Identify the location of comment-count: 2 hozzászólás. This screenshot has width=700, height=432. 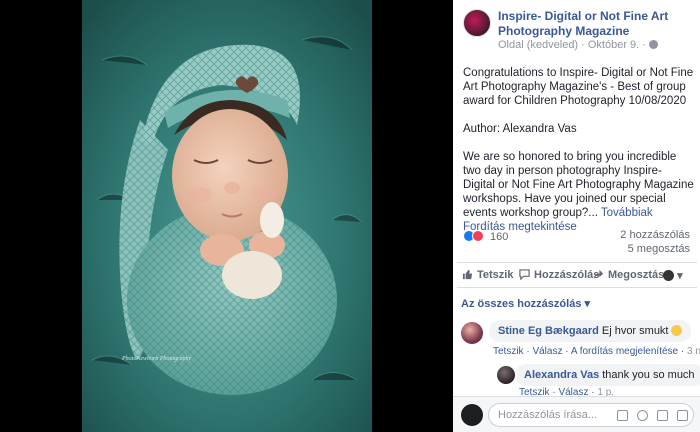
(655, 235).